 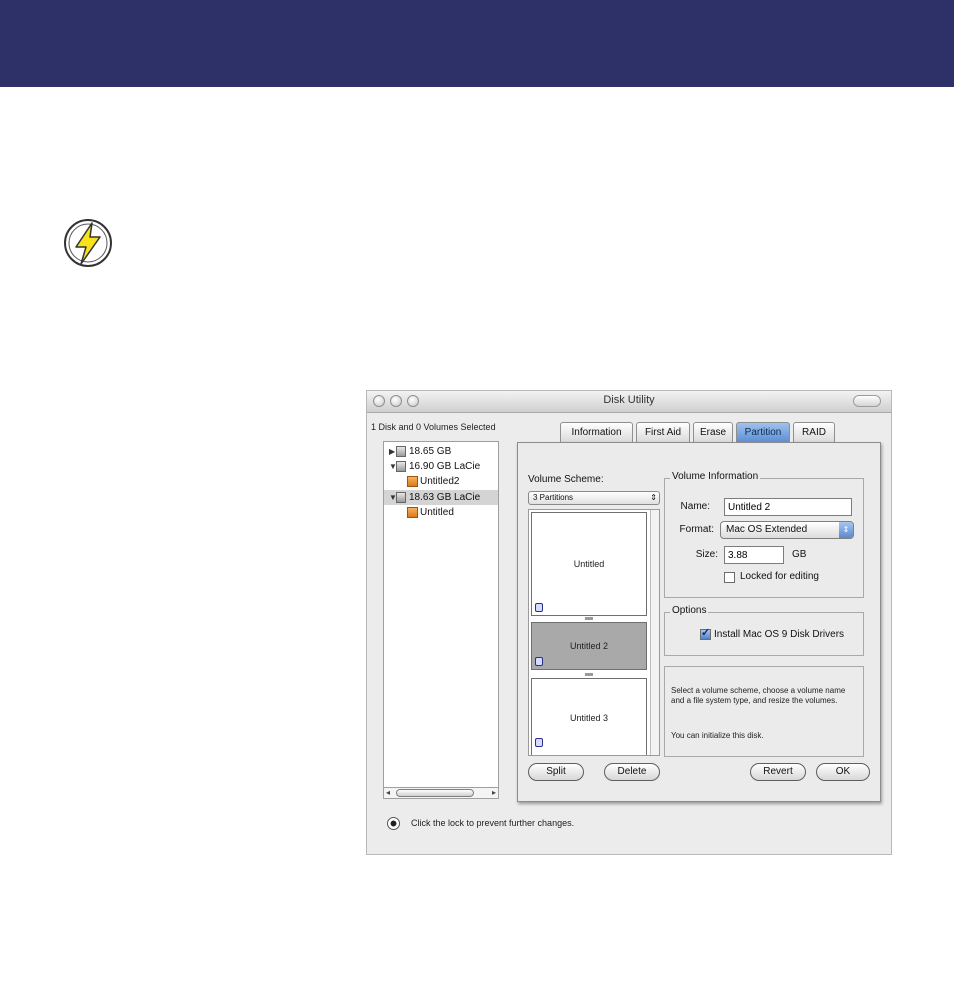 I want to click on scrollbar-thumb, so click(x=435, y=793).